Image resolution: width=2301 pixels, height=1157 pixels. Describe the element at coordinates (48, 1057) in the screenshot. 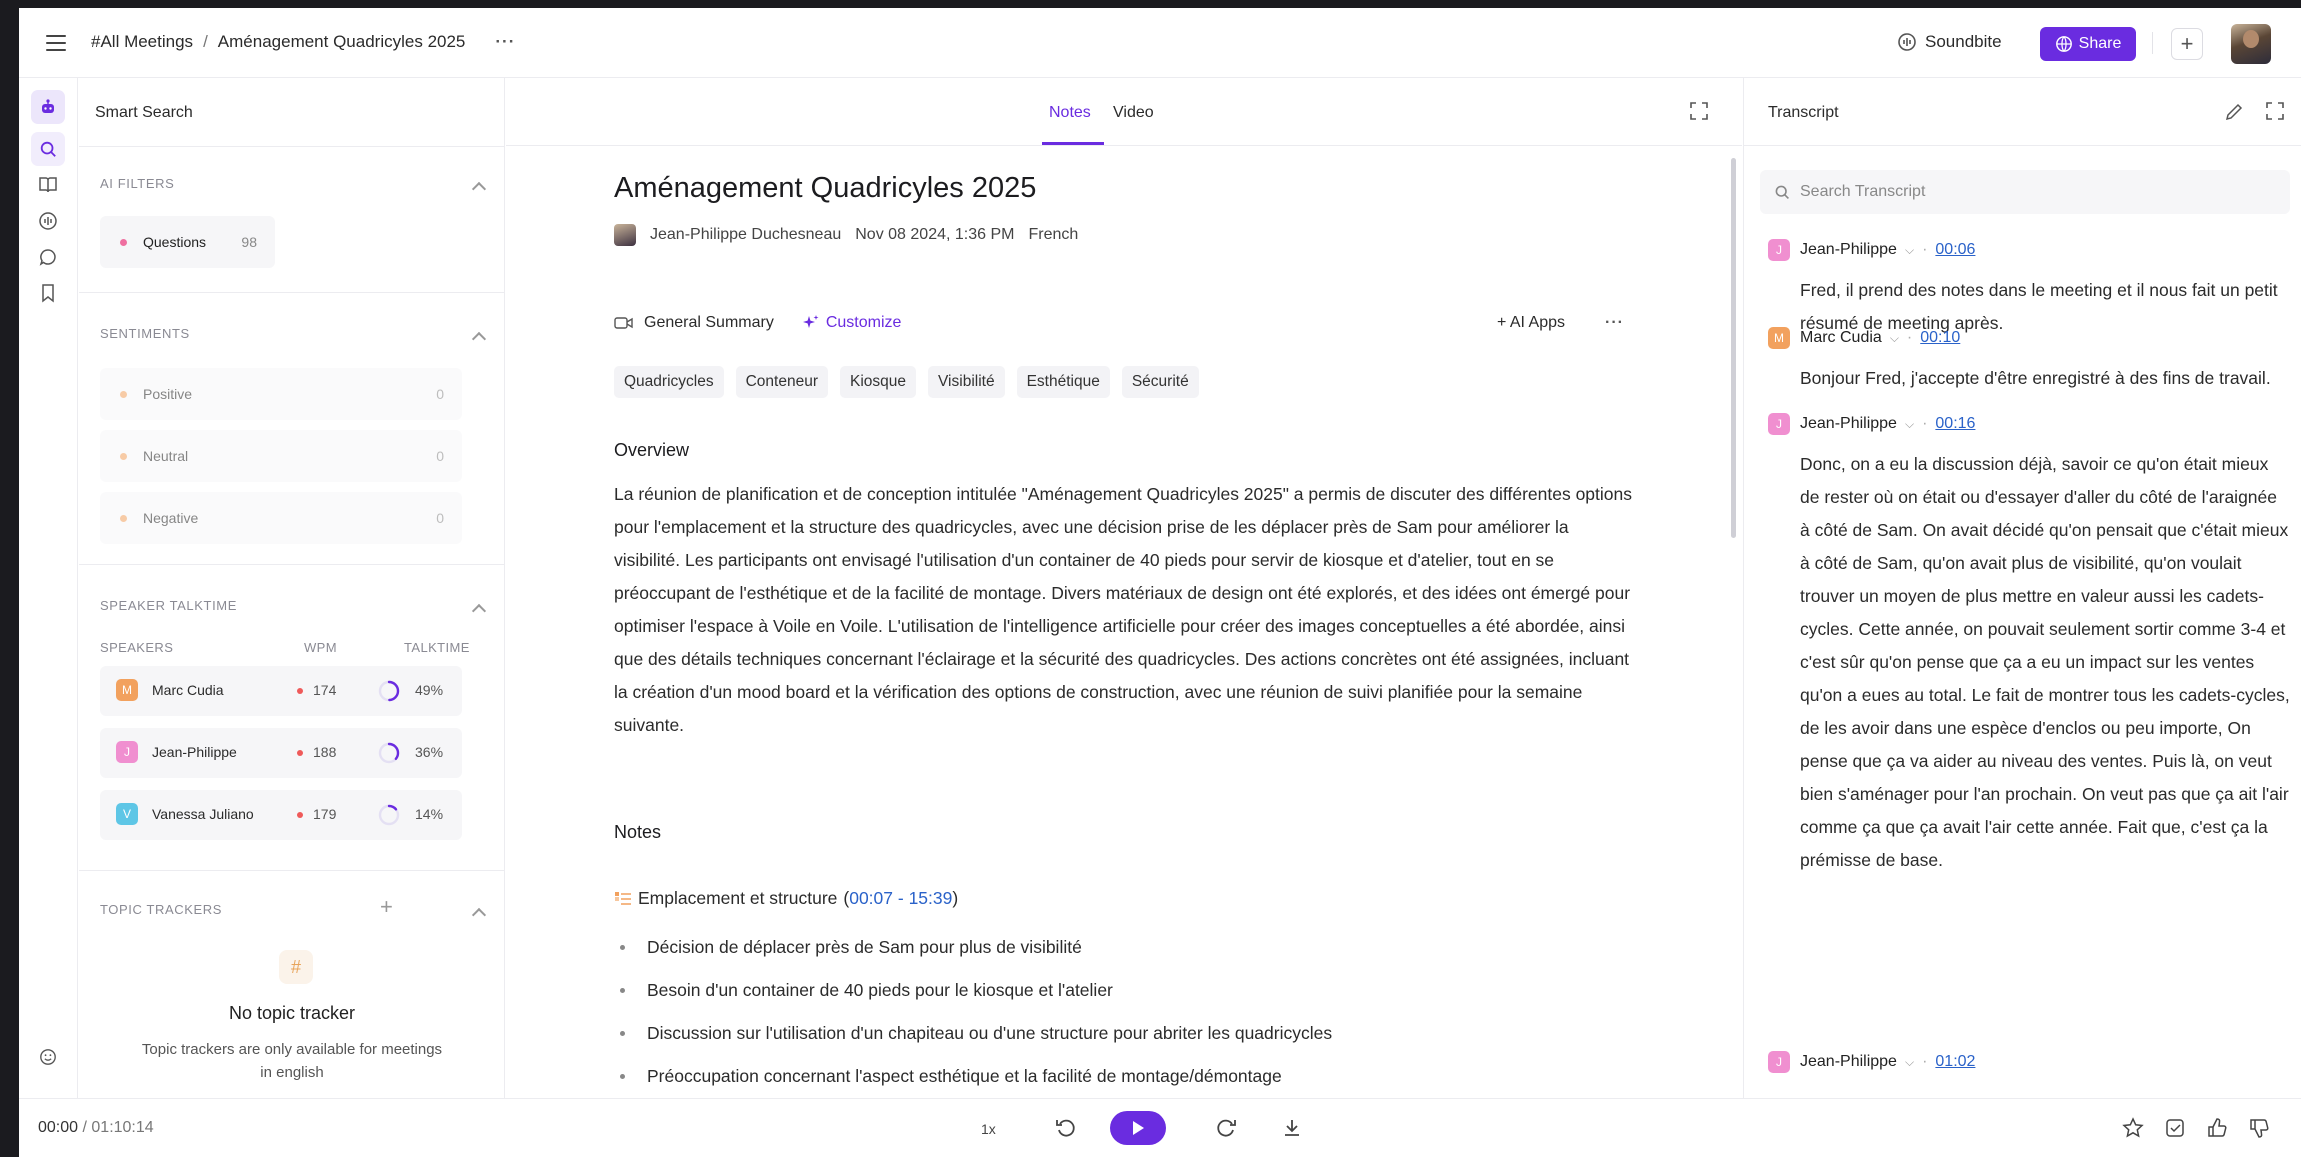

I see `smiley-icon` at that location.